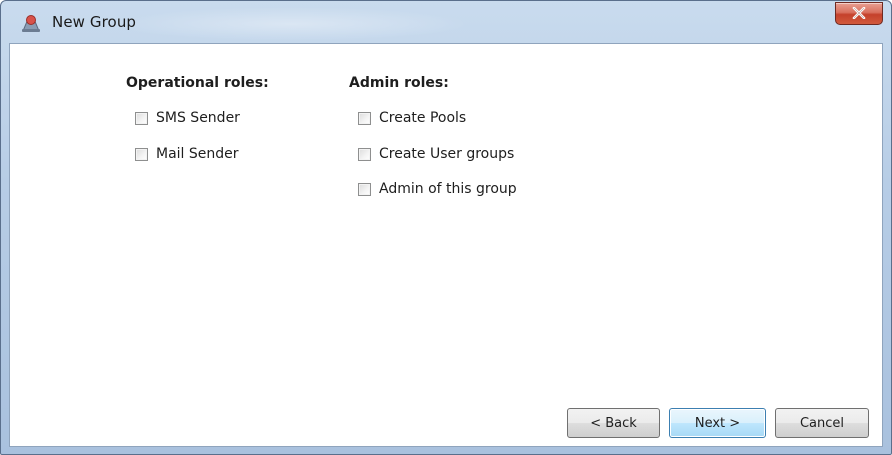 This screenshot has width=892, height=455. I want to click on checkbox-row-sms-sender: SMS Sender, so click(187, 118).